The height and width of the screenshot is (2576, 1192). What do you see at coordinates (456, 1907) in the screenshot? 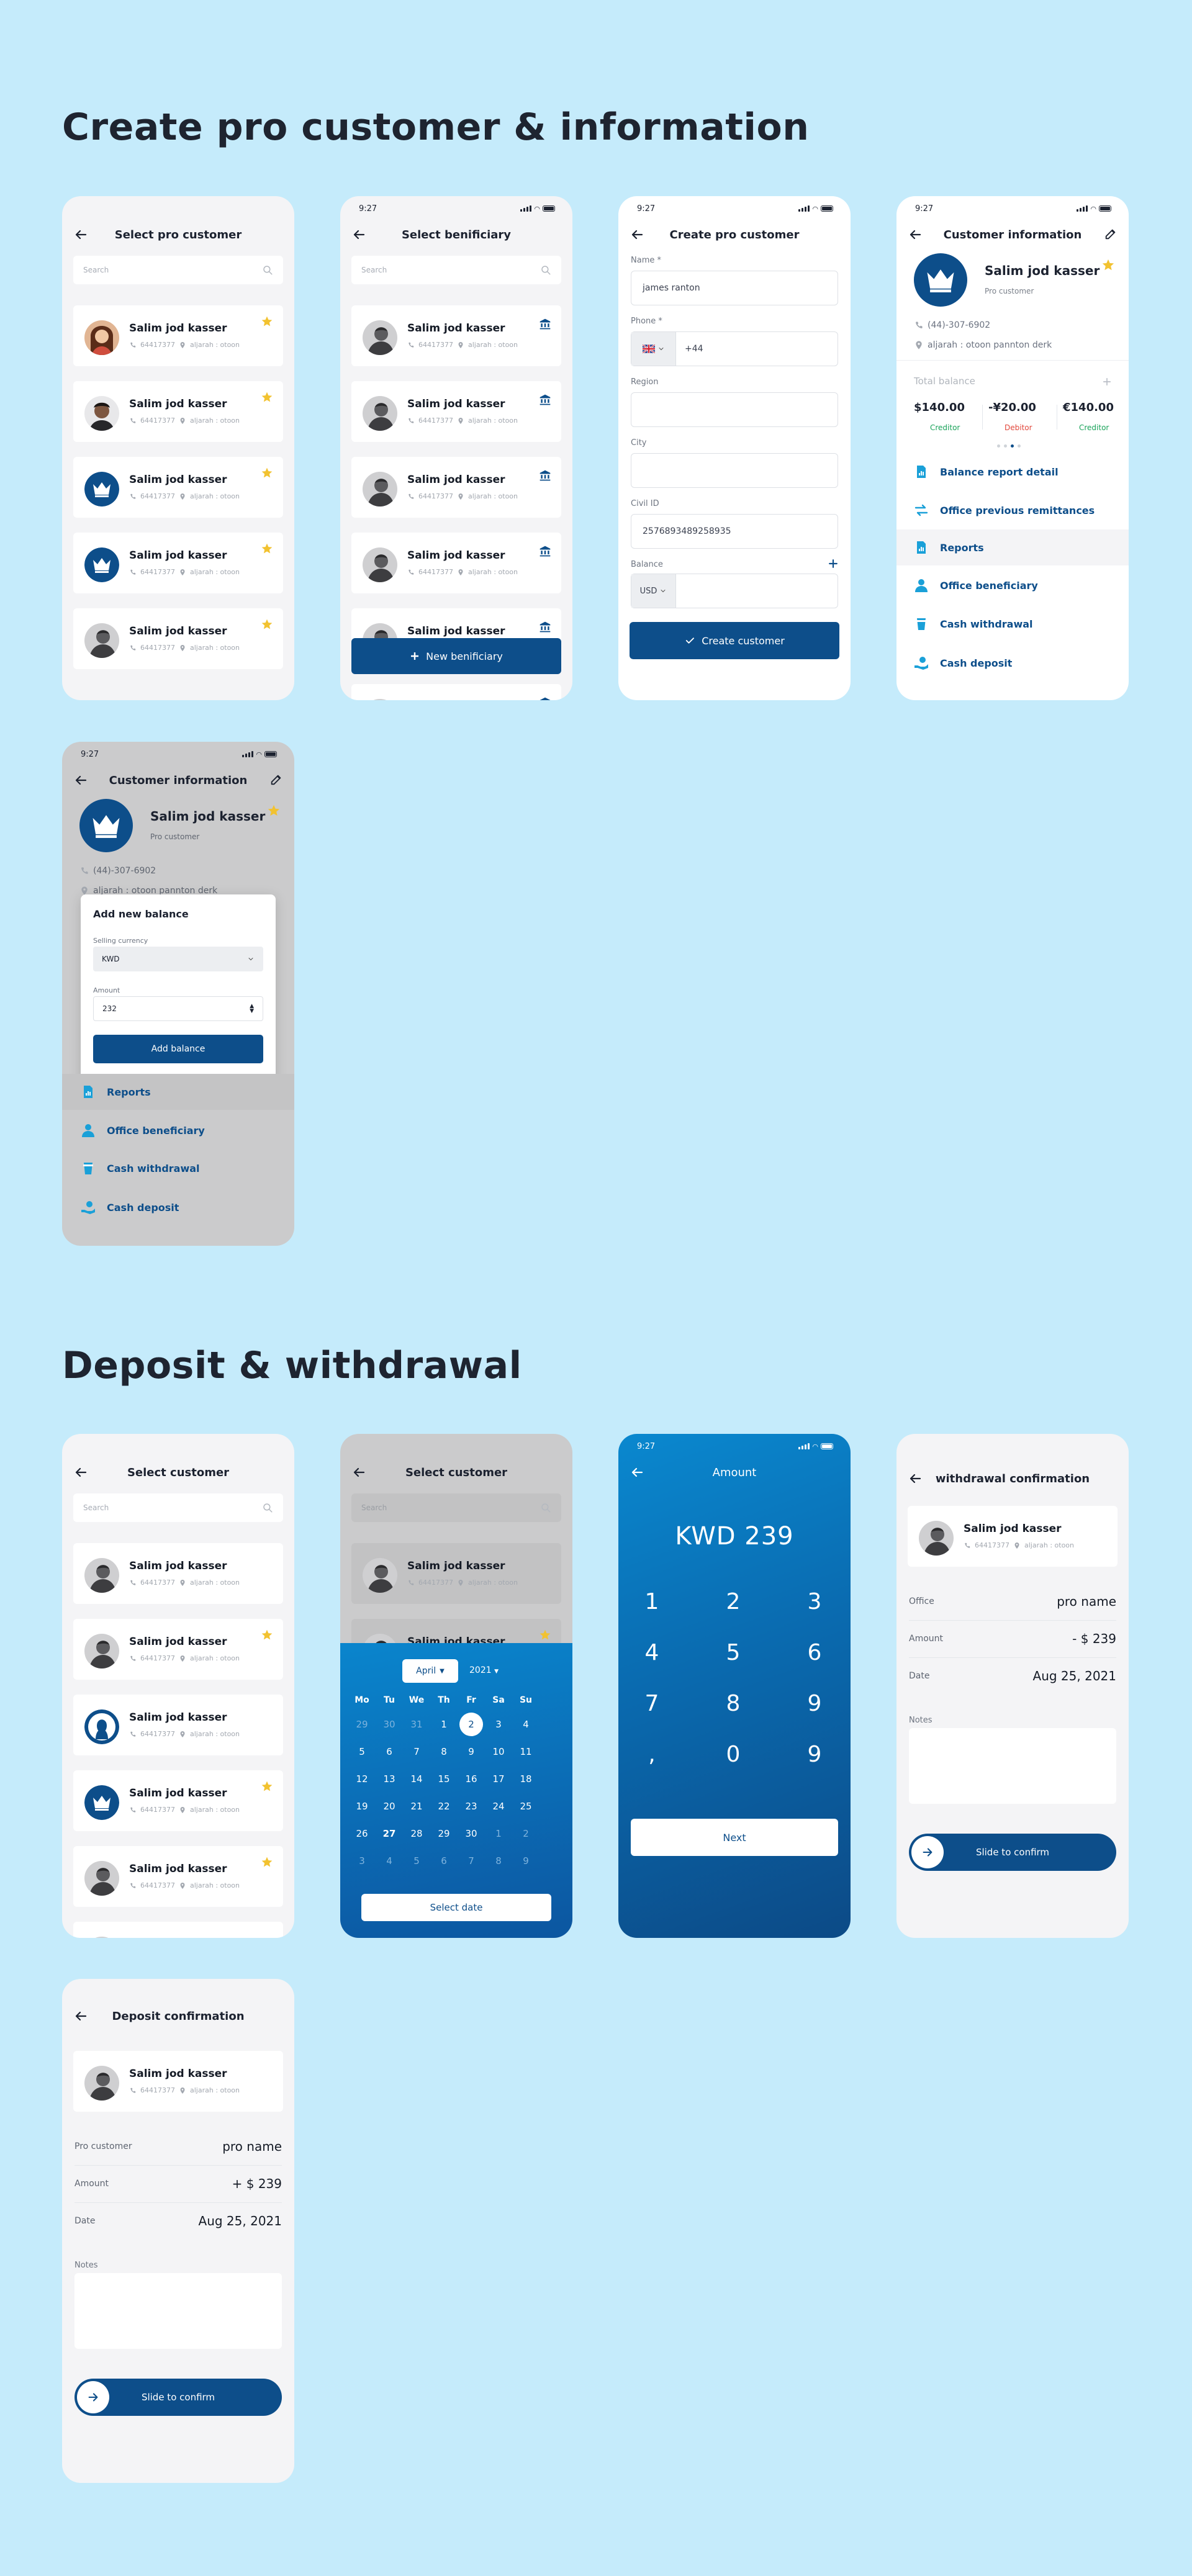
I see `select-date-button: Select date` at bounding box center [456, 1907].